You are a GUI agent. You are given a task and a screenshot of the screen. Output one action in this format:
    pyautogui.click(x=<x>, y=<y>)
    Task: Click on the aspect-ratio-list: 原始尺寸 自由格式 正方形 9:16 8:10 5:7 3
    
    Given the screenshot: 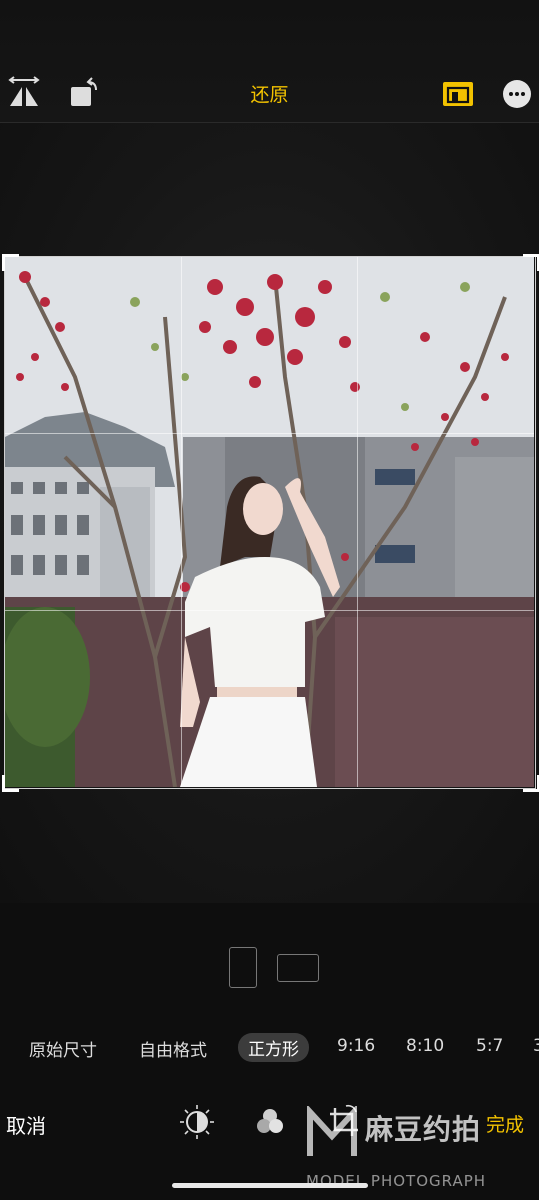 What is the action you would take?
    pyautogui.click(x=269, y=1047)
    